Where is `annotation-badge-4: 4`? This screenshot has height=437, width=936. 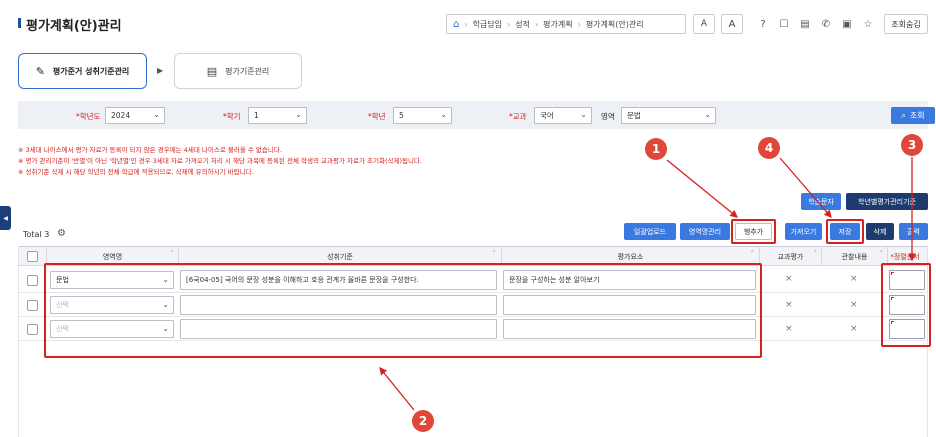 annotation-badge-4: 4 is located at coordinates (769, 148).